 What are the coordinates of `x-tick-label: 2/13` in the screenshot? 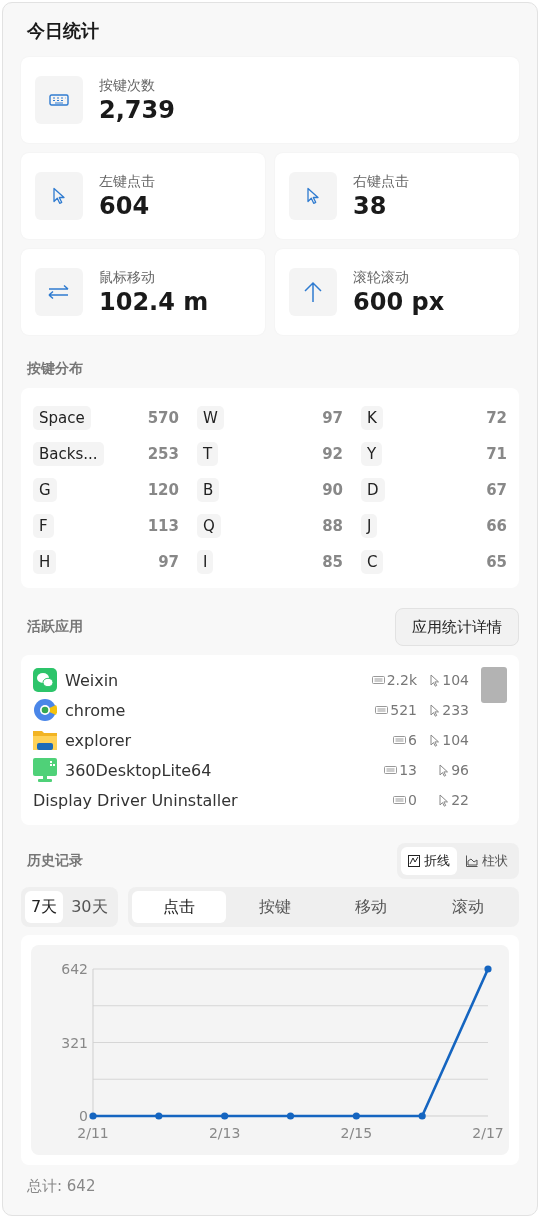 It's located at (224, 1133).